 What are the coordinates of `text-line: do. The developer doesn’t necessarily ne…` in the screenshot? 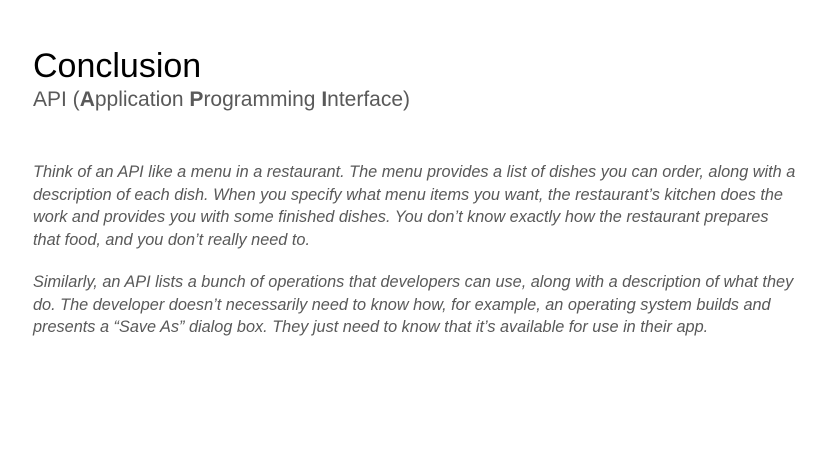 It's located at (402, 304).